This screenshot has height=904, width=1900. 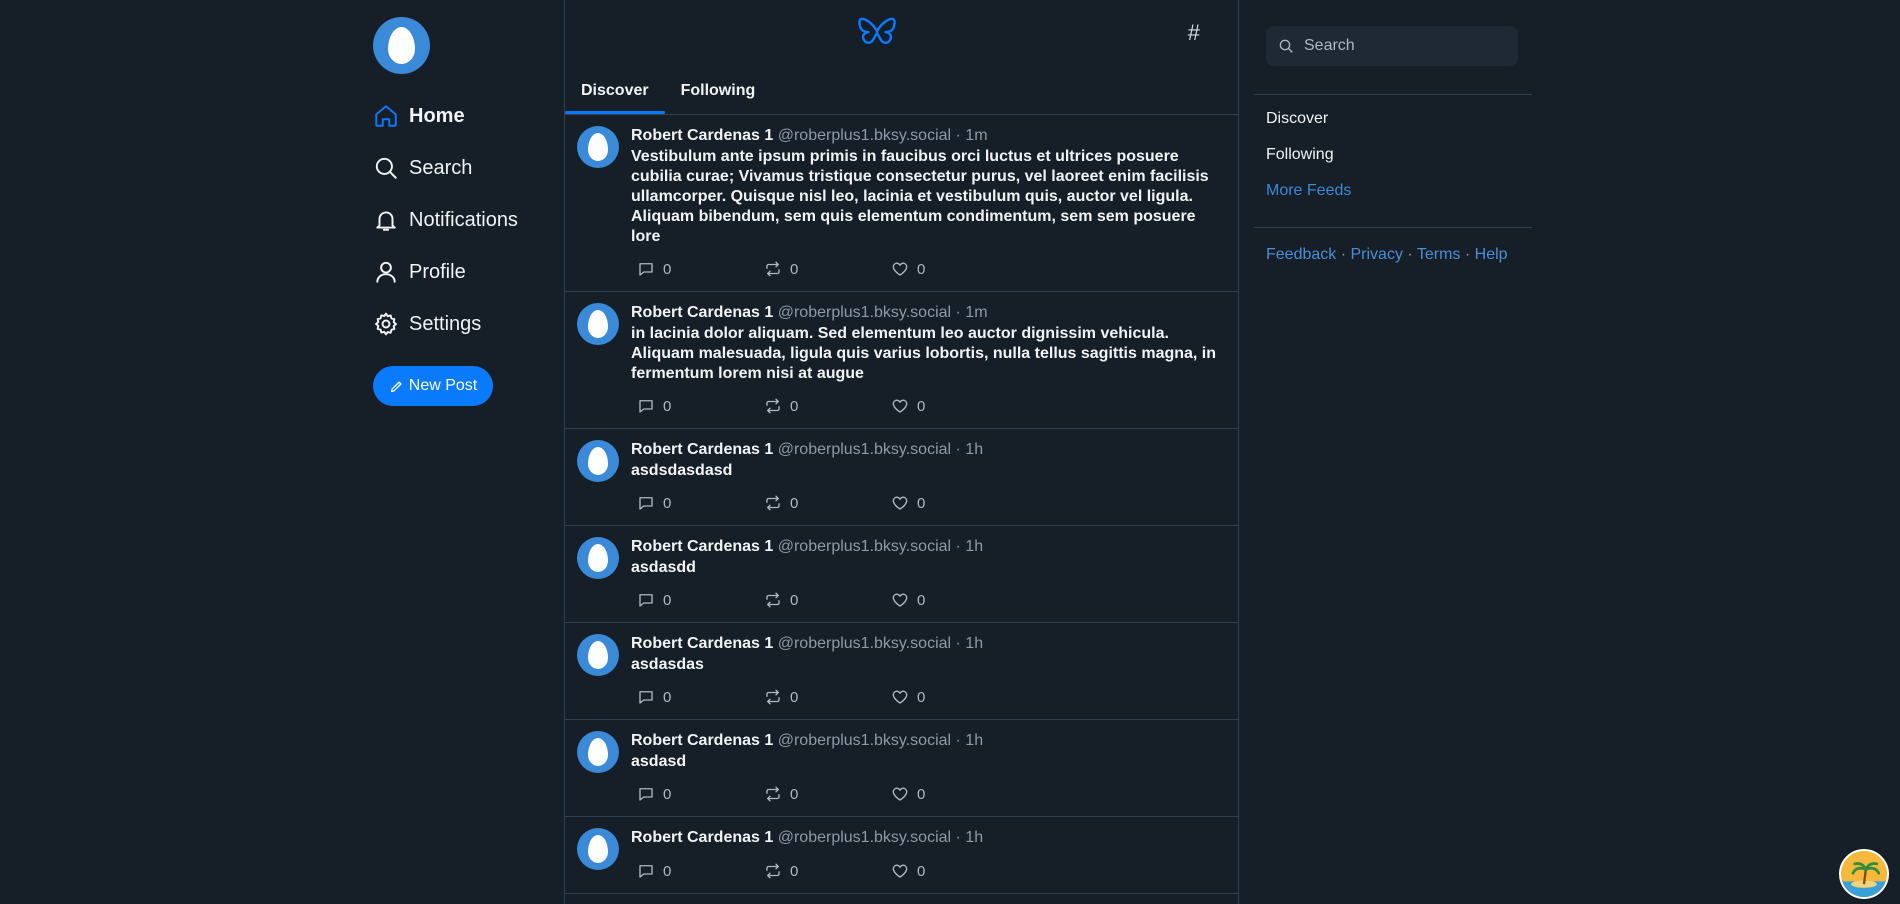 What do you see at coordinates (877, 33) in the screenshot?
I see `butterfly-icon` at bounding box center [877, 33].